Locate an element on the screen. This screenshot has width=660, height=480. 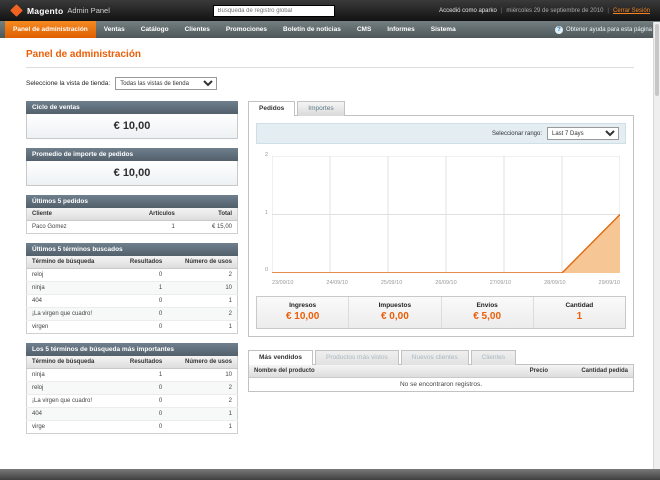
stat-label: Cantidad is located at coordinates (579, 305).